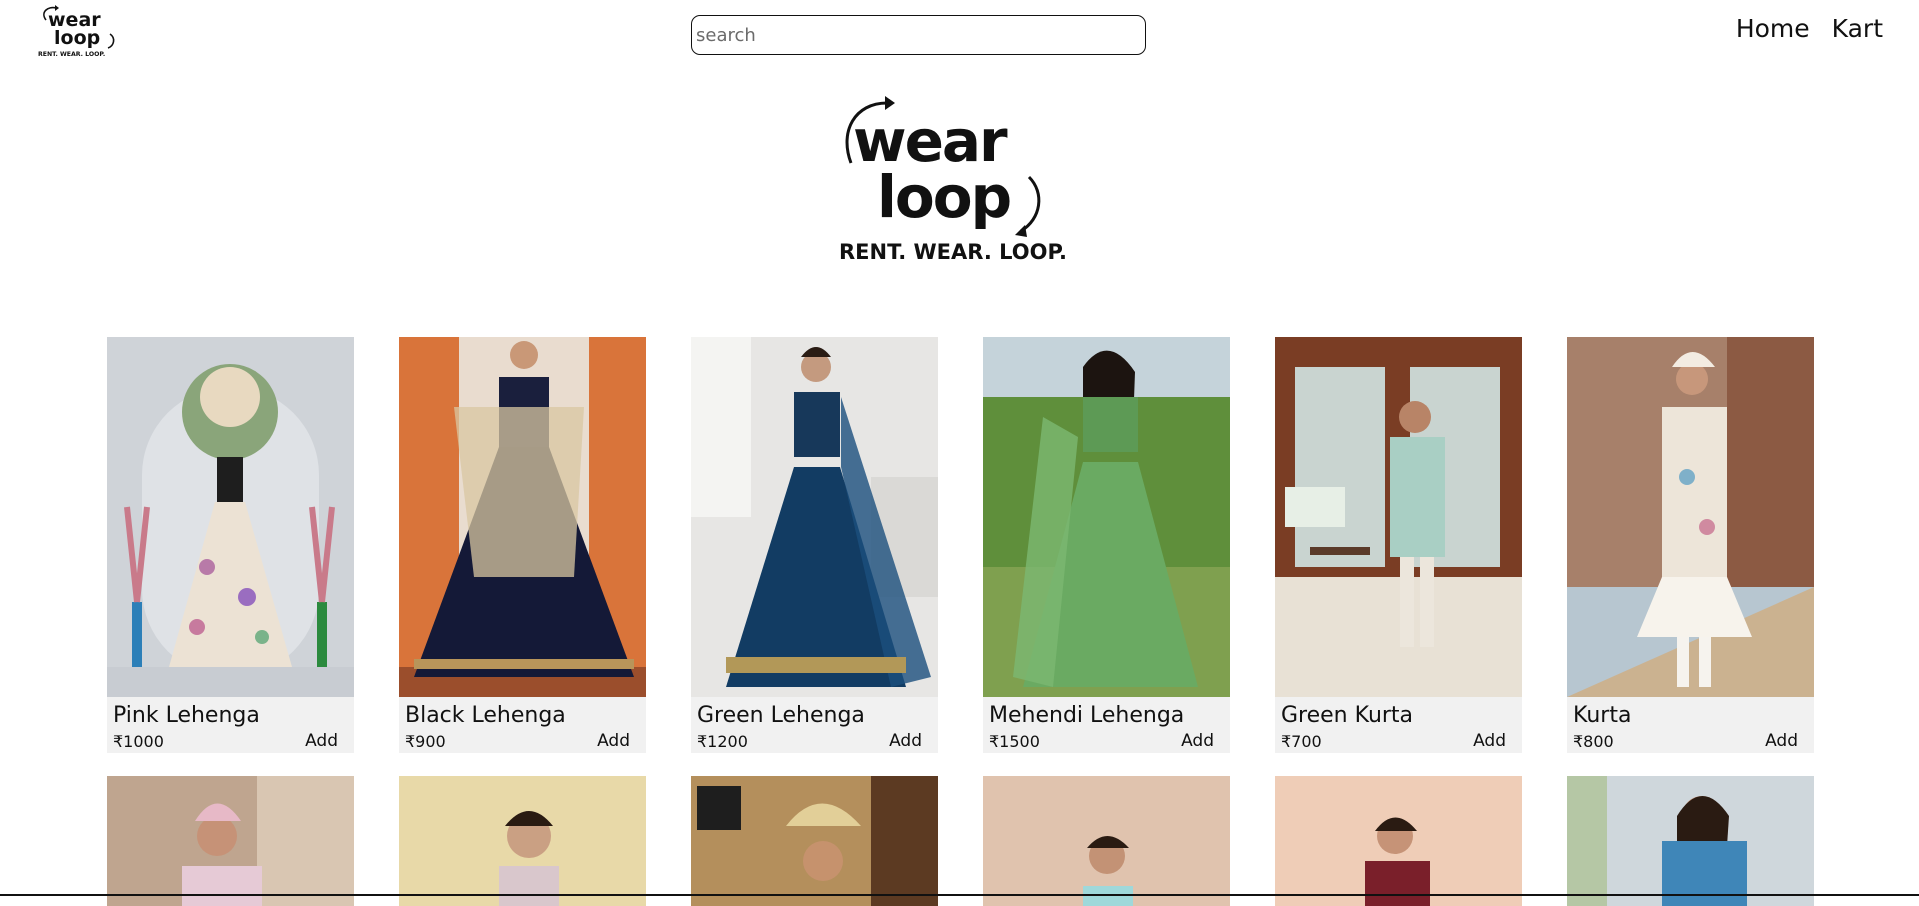 This screenshot has height=906, width=1919. I want to click on product-name: Black Lehenga, so click(485, 715).